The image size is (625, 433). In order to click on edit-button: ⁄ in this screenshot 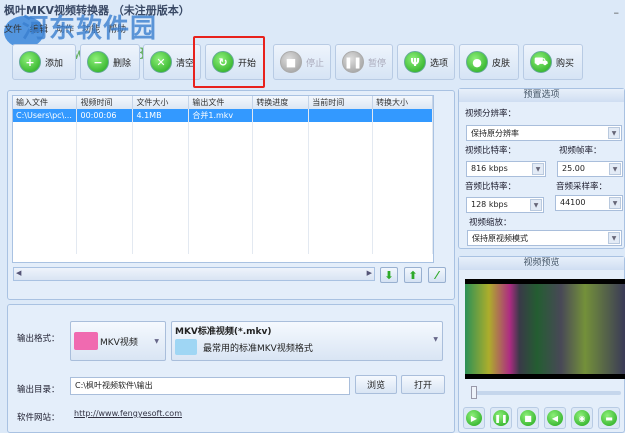, I will do `click(437, 275)`.